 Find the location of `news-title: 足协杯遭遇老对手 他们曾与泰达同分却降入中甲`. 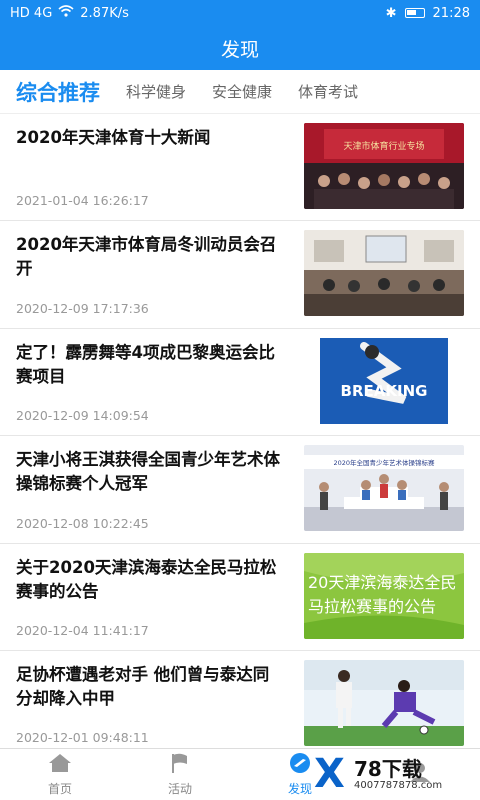

news-title: 足协杯遭遇老对手 他们曾与泰达同分却降入中甲 is located at coordinates (143, 686).